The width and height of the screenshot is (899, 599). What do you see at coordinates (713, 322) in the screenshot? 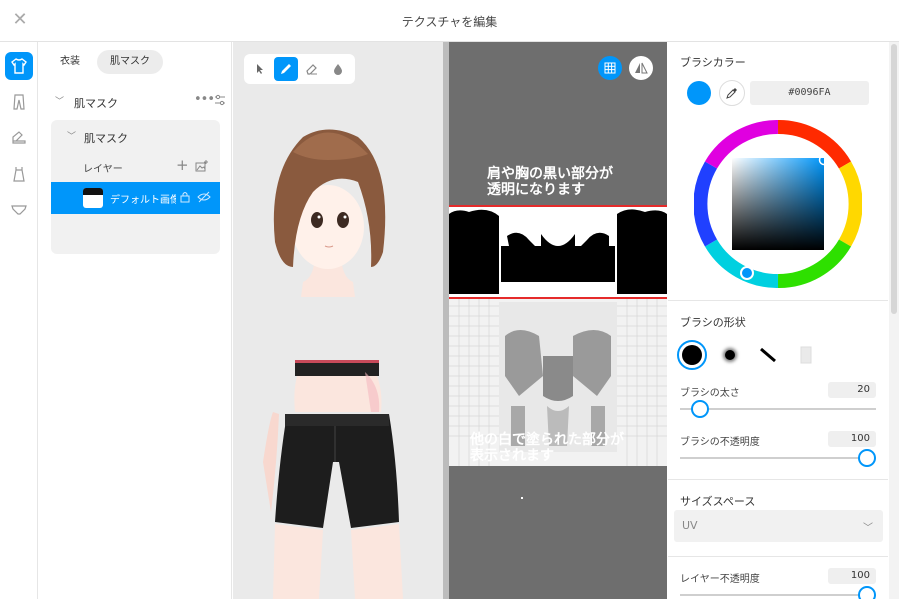
I see `brush-shape-title: ブラシの形状` at bounding box center [713, 322].